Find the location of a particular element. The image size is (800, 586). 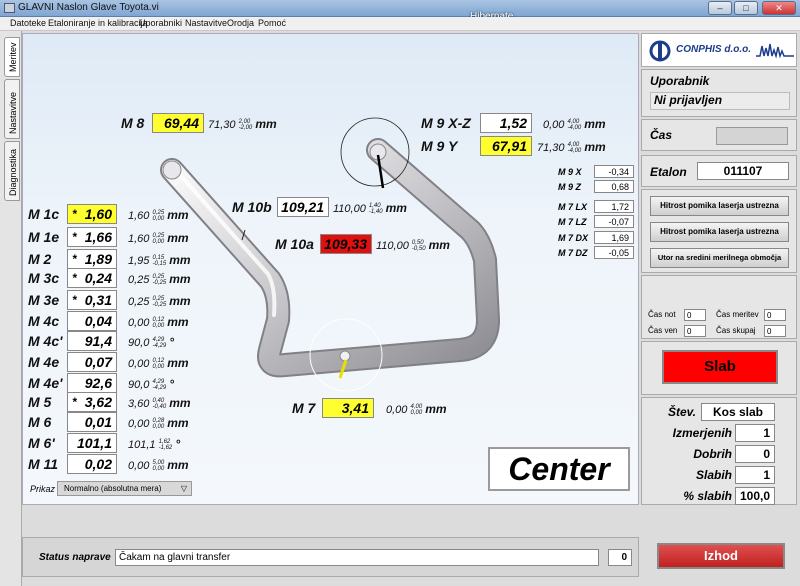

m9y-value: 67,91 is located at coordinates (506, 146).